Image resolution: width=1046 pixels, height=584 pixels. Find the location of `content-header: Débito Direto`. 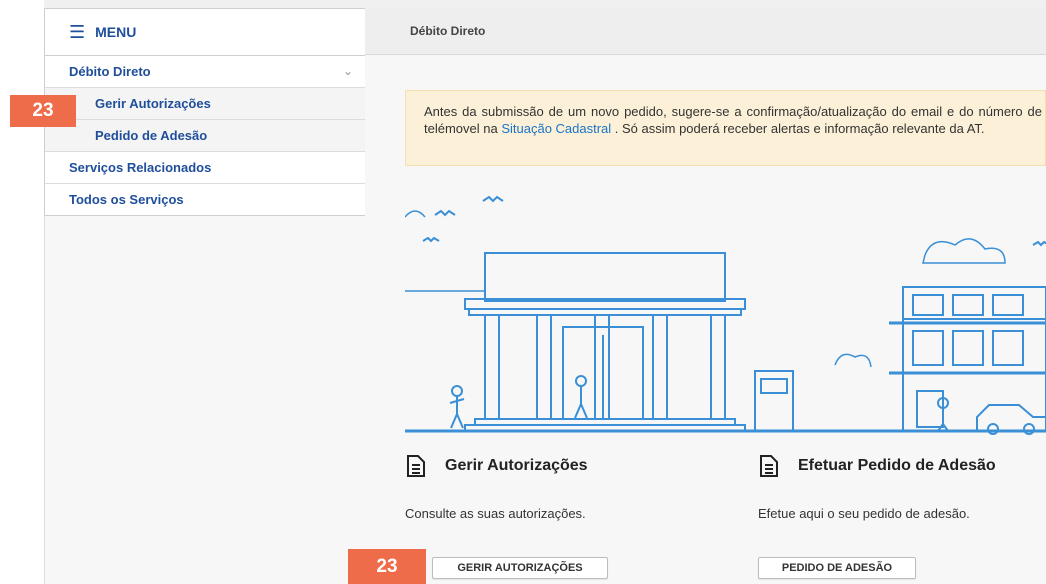

content-header: Débito Direto is located at coordinates (705, 31).